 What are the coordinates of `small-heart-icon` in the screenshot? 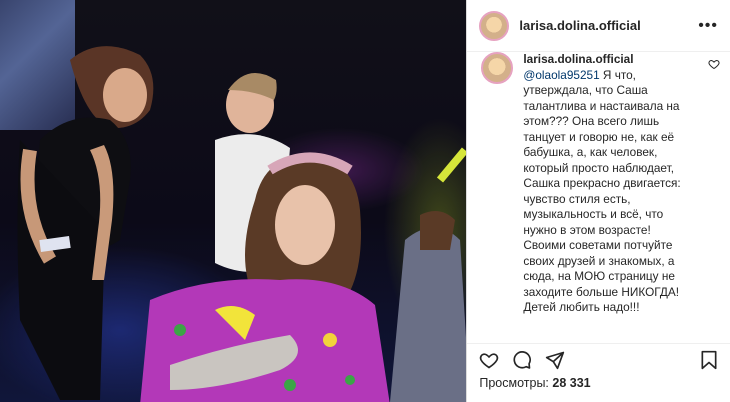 It's located at (714, 64).